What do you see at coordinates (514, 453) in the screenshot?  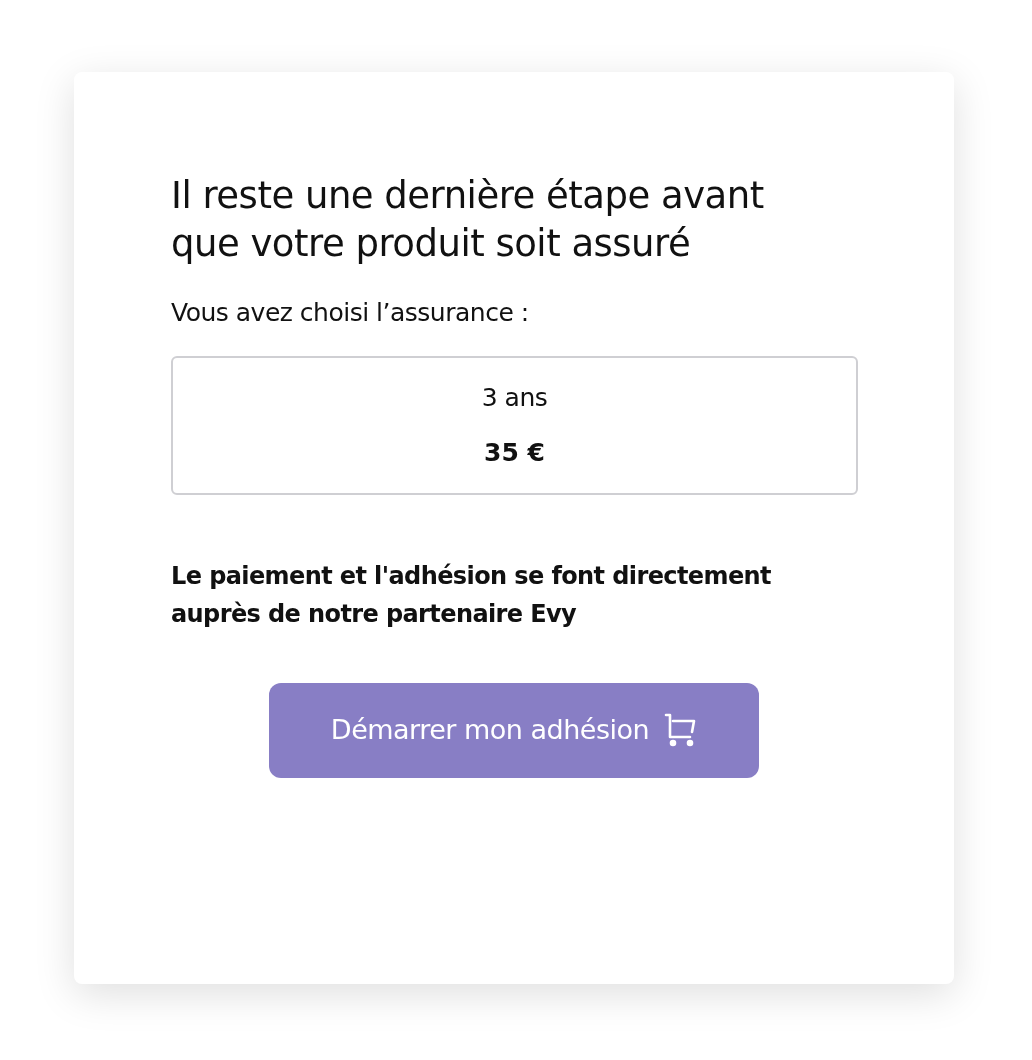 I see `price-text: 35 €` at bounding box center [514, 453].